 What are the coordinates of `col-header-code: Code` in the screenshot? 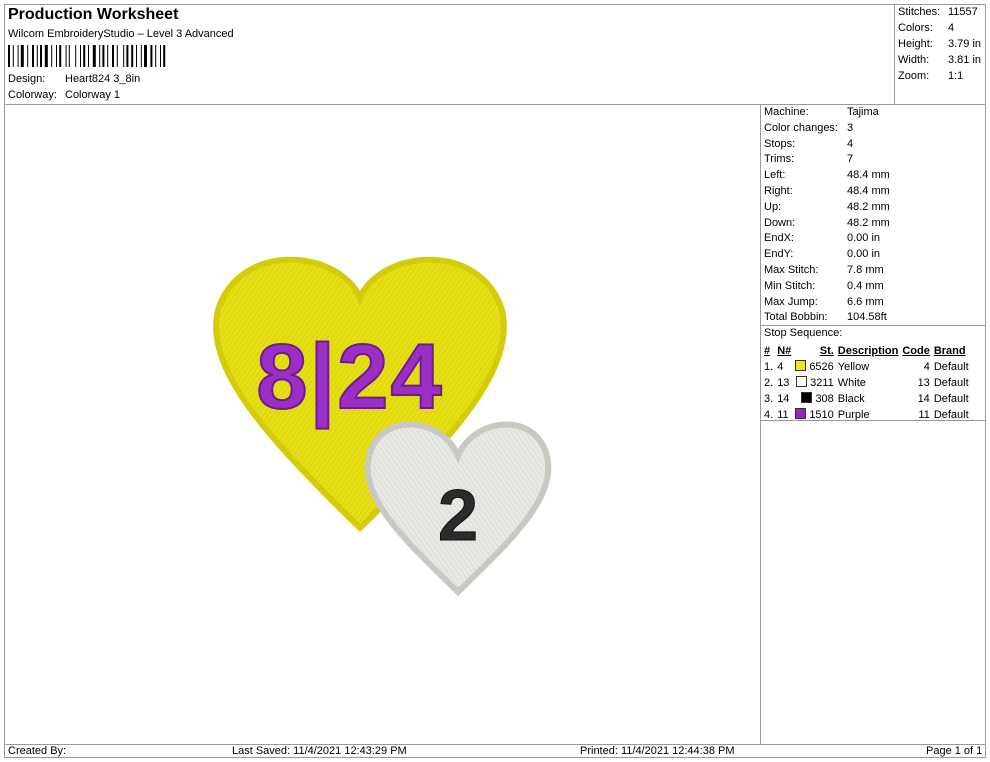 It's located at (916, 351).